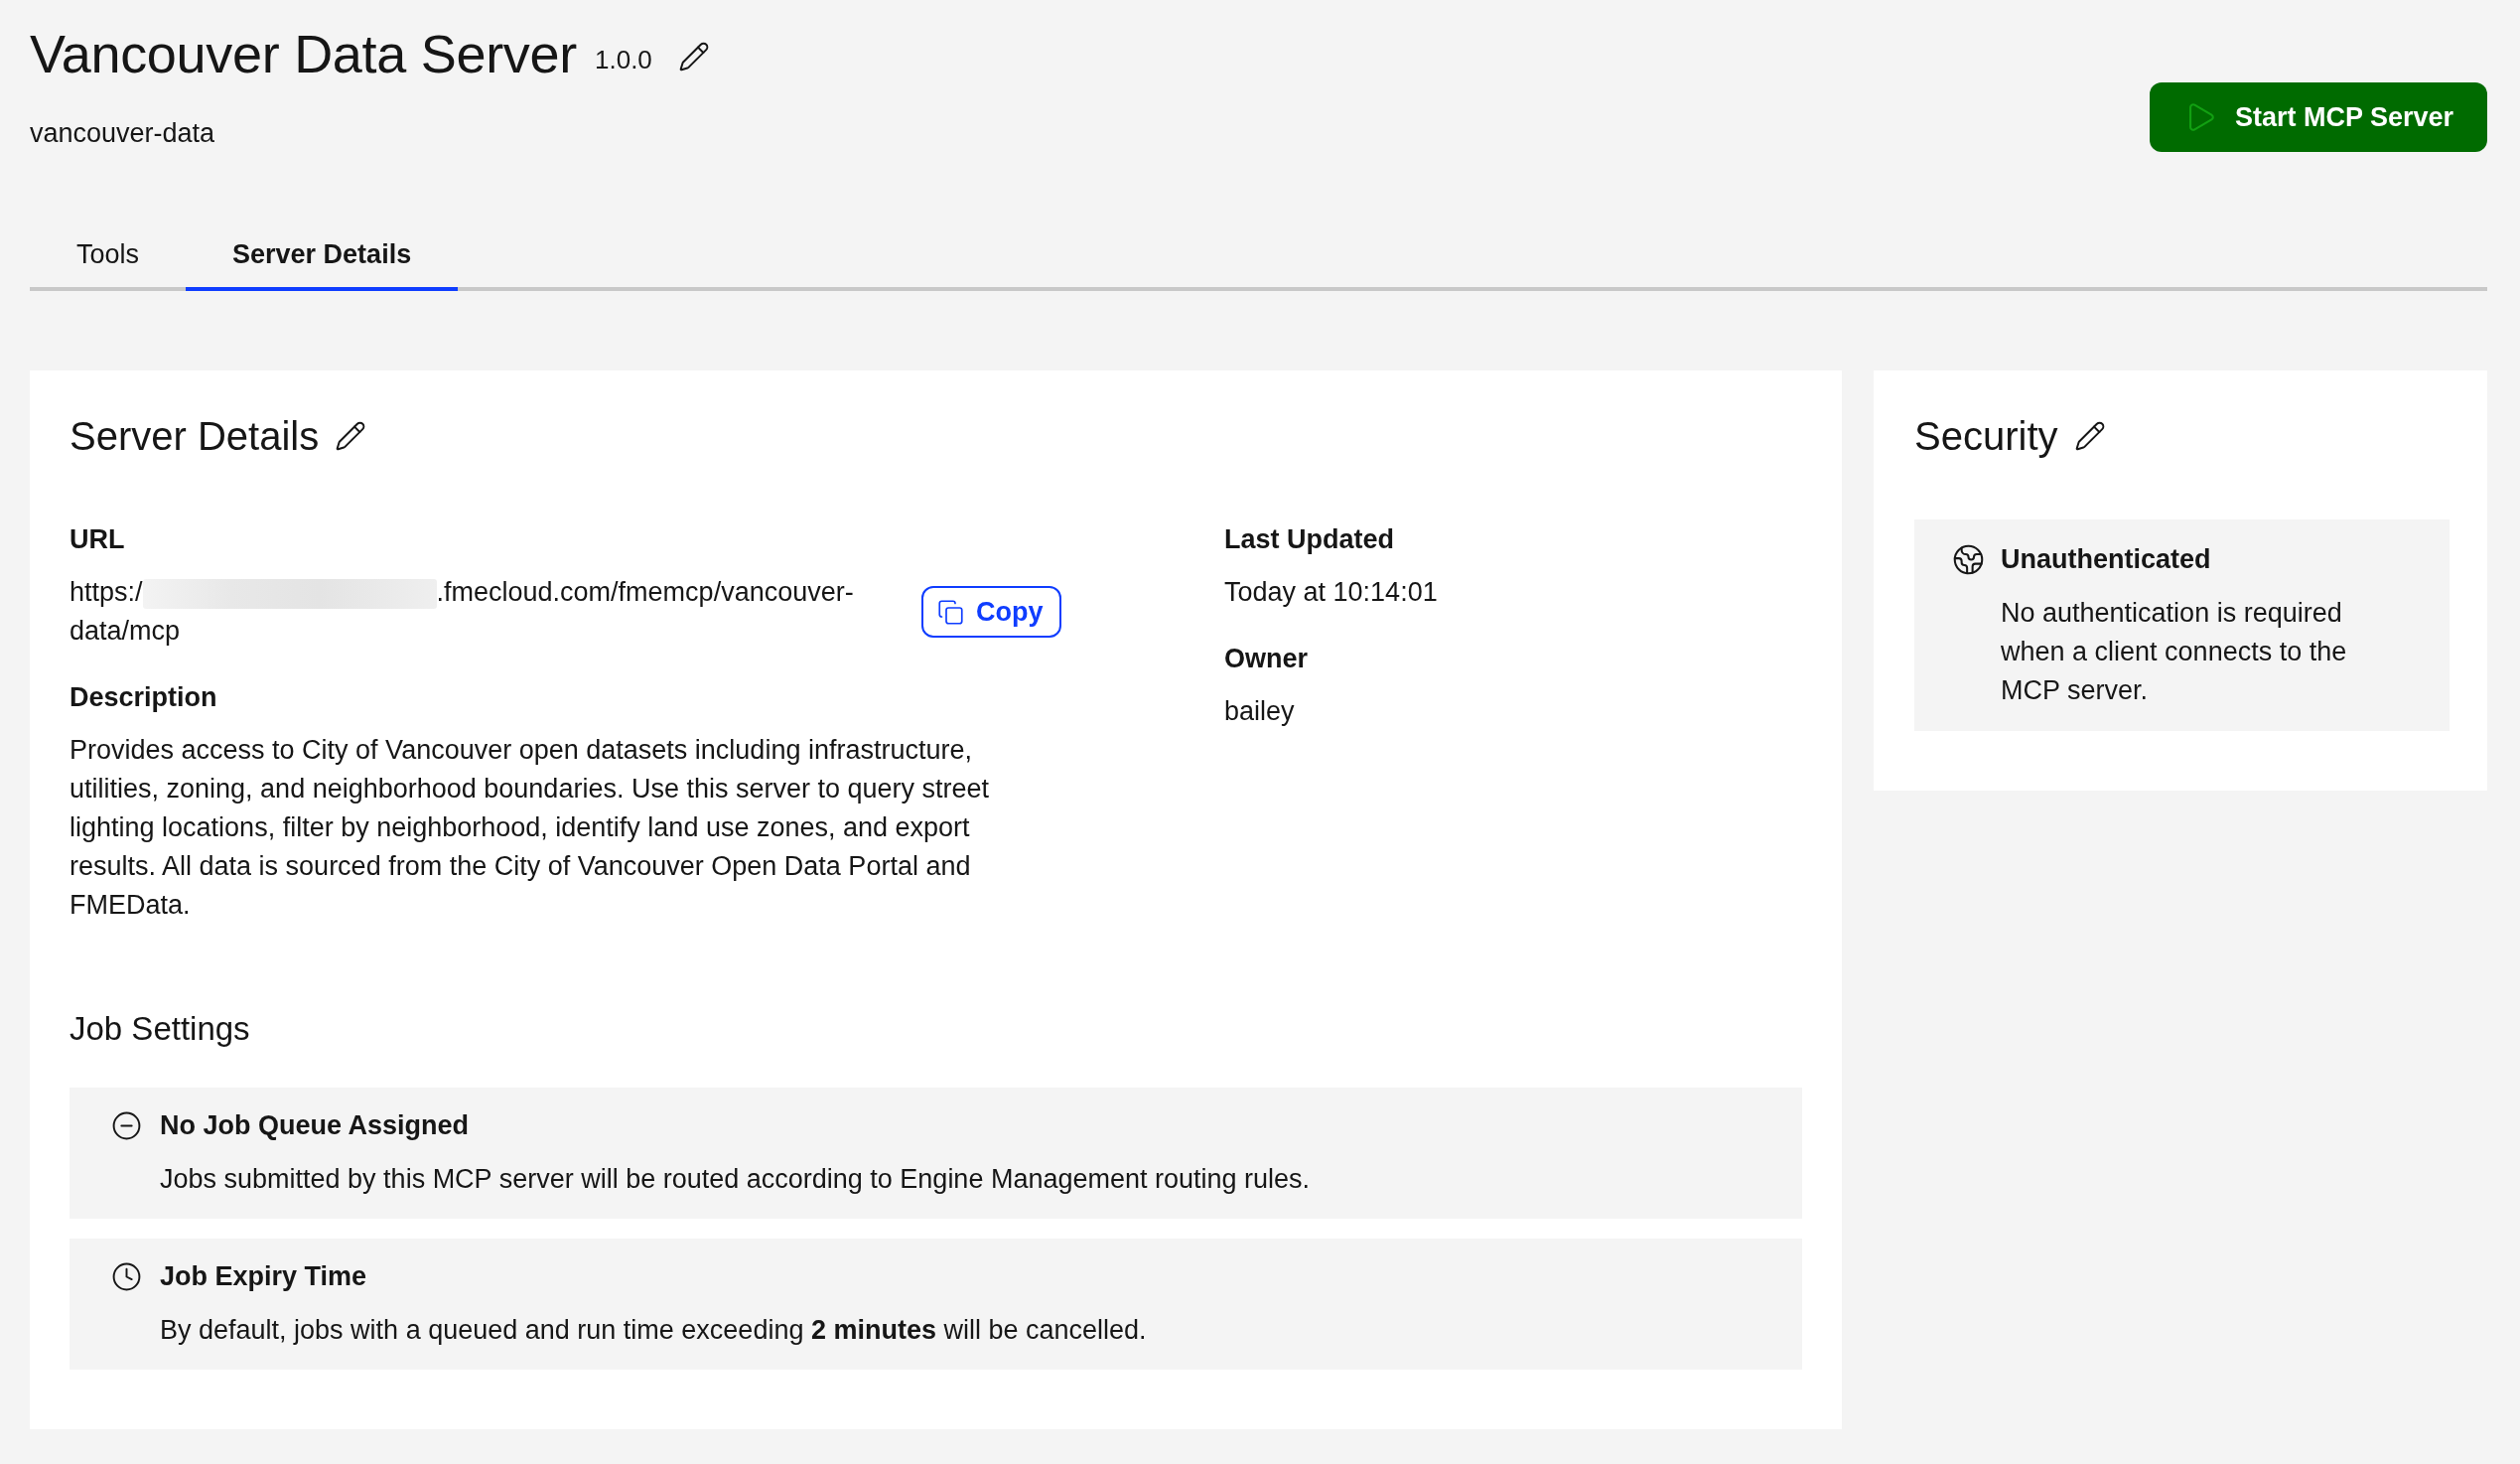  What do you see at coordinates (123, 133) in the screenshot?
I see `server-slug: vancouver-data` at bounding box center [123, 133].